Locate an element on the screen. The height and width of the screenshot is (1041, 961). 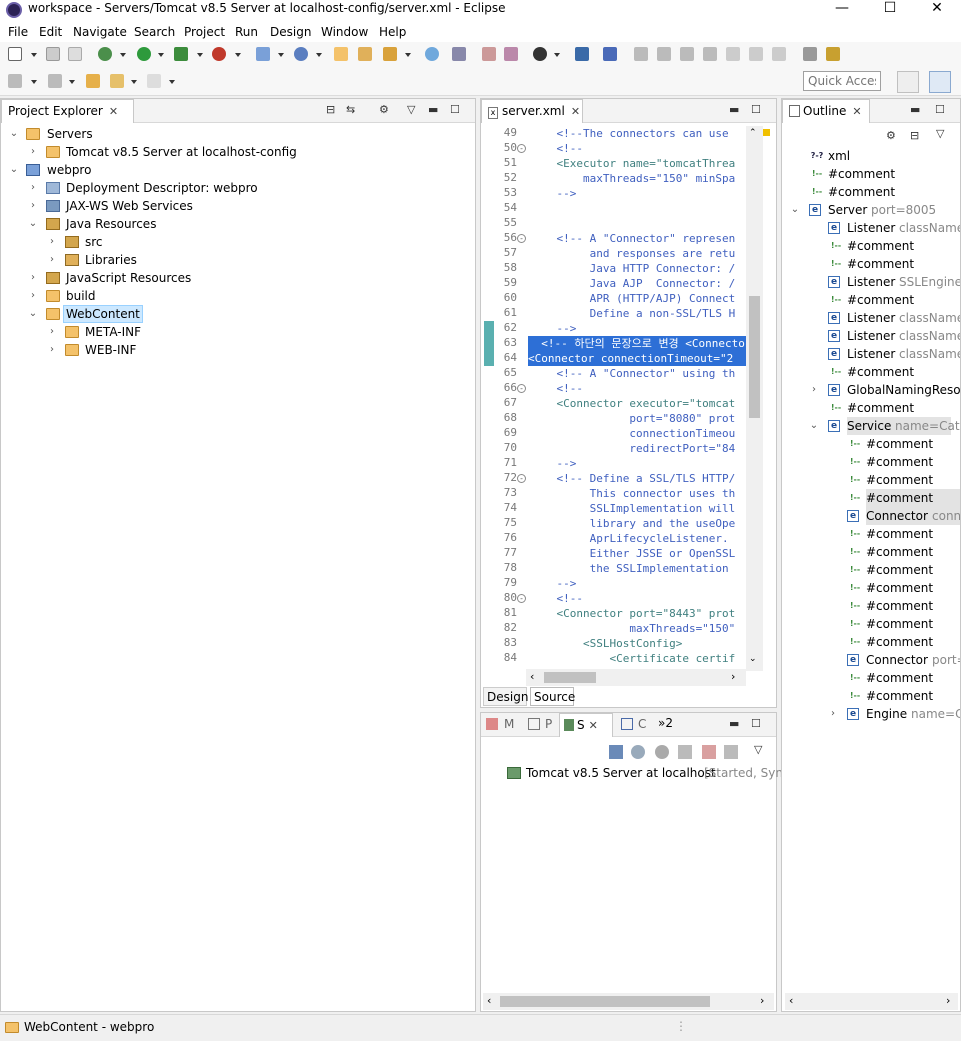
profile-icon is located at coordinates (540, 54).